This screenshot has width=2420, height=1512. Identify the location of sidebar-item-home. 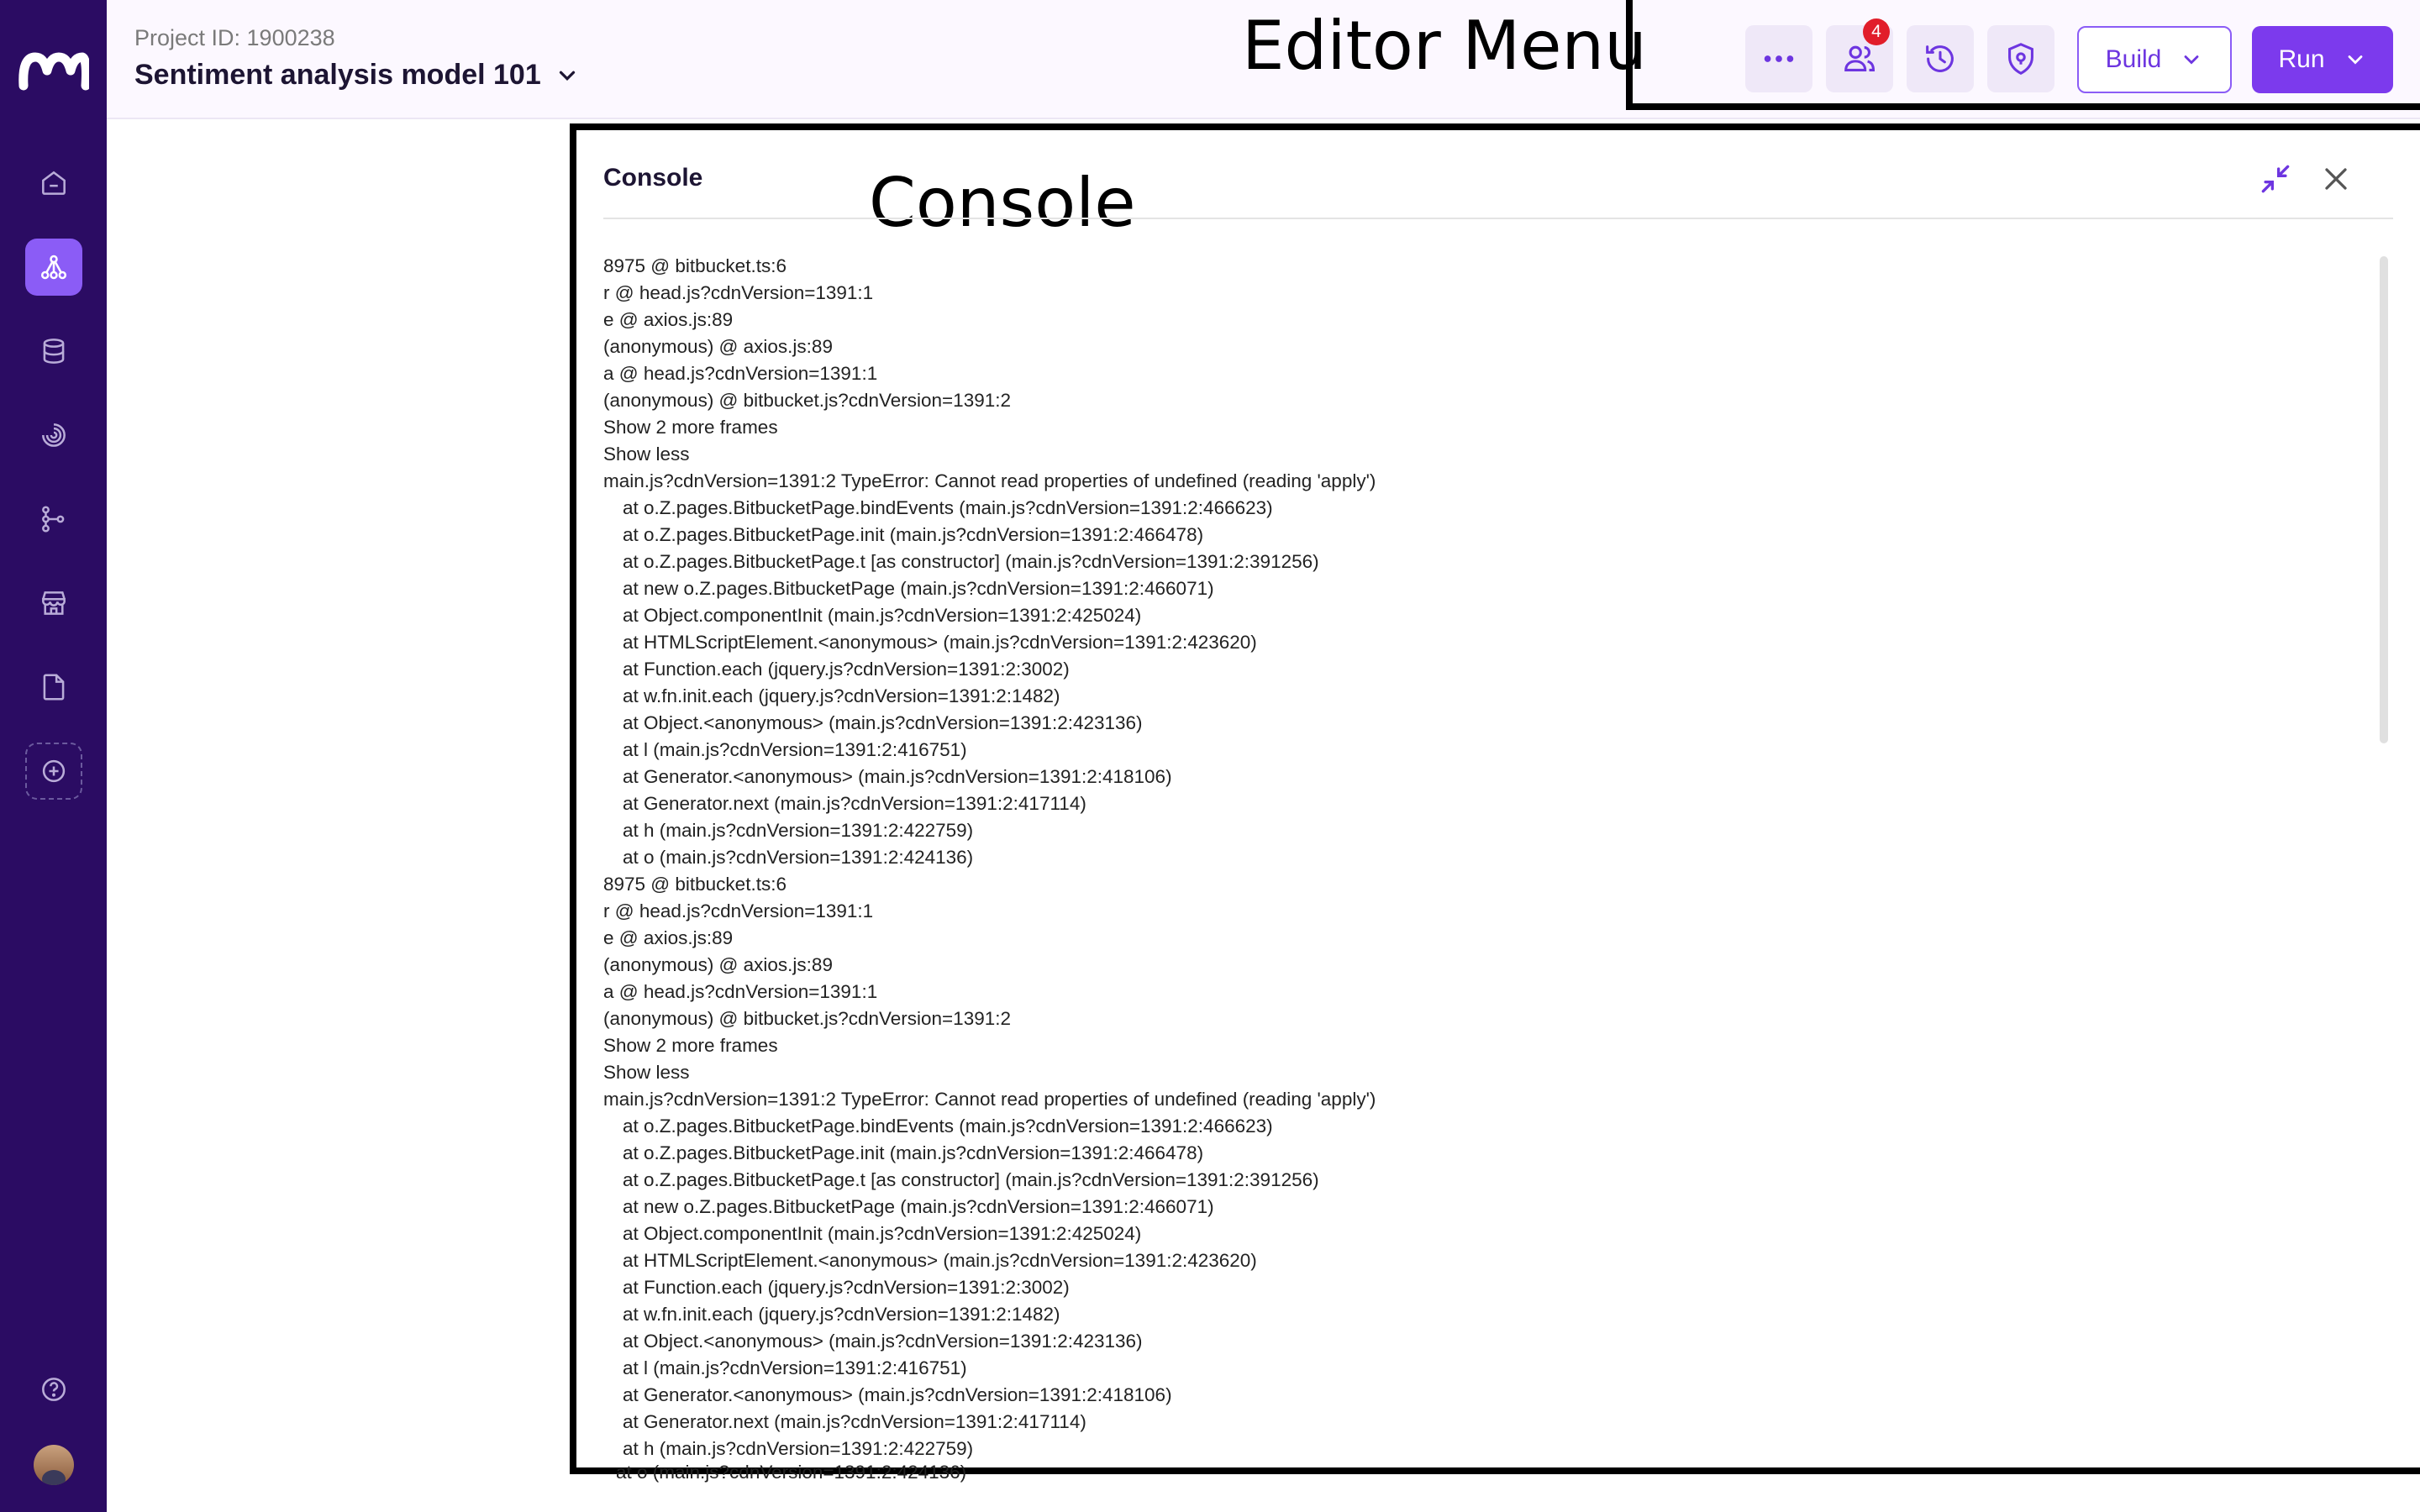
(53, 183).